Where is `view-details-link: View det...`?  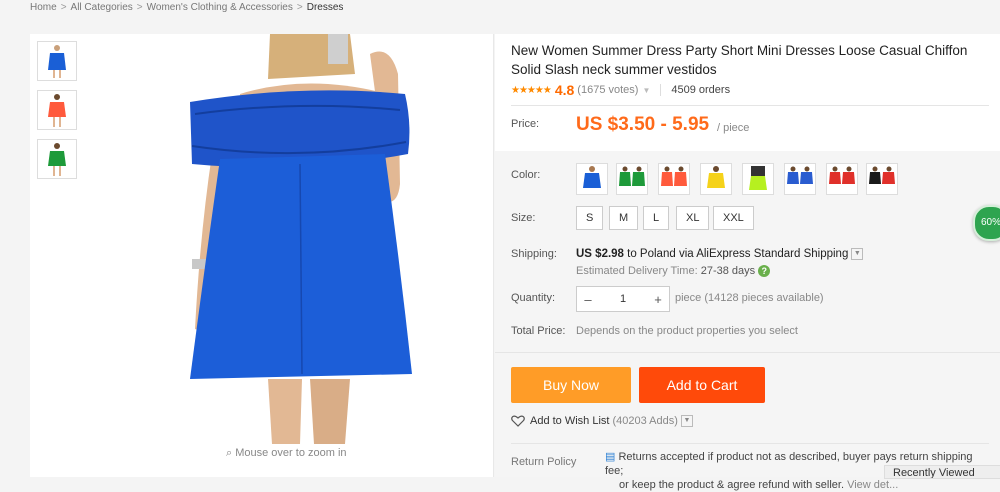 view-details-link: View det... is located at coordinates (872, 485).